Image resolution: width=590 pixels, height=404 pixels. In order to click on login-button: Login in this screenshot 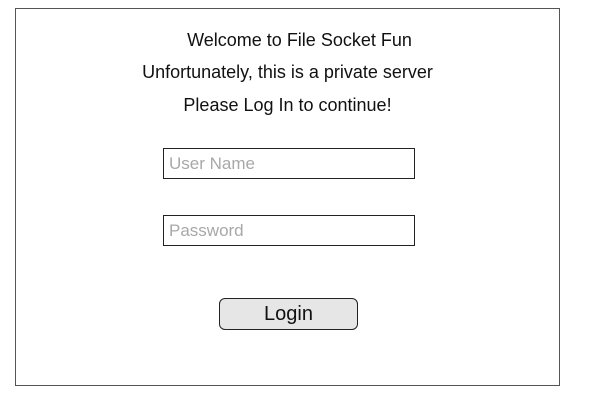, I will do `click(288, 314)`.